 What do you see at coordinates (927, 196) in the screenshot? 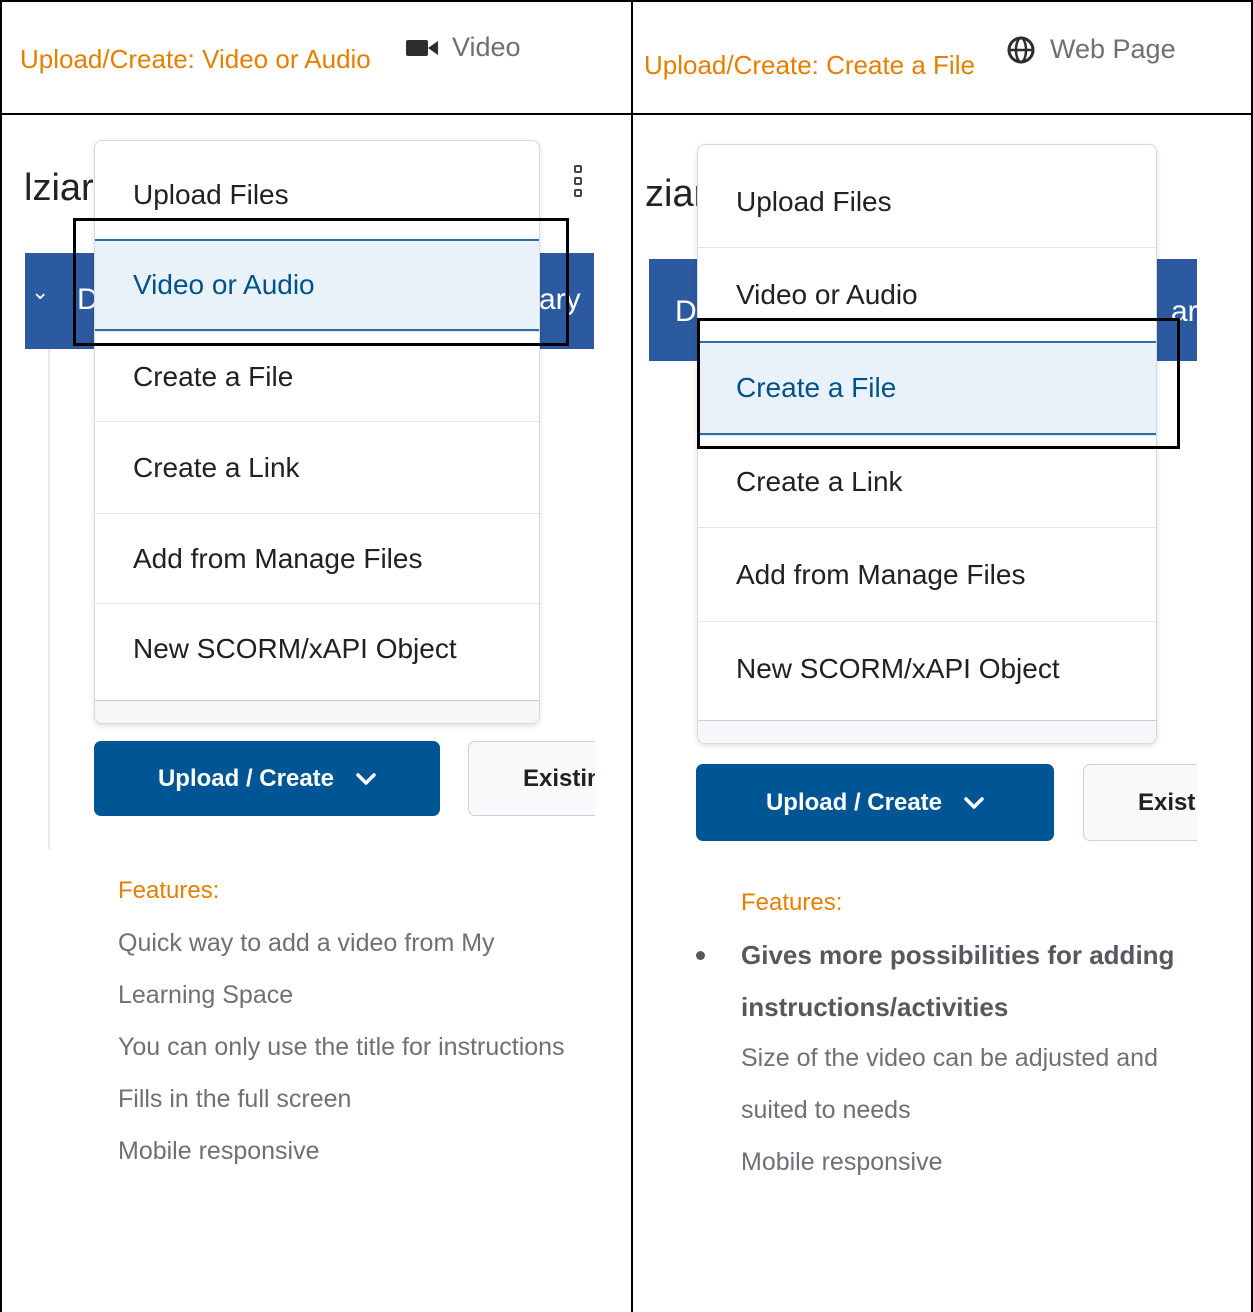
I see `right-menu-item-upload-files: Upload Files` at bounding box center [927, 196].